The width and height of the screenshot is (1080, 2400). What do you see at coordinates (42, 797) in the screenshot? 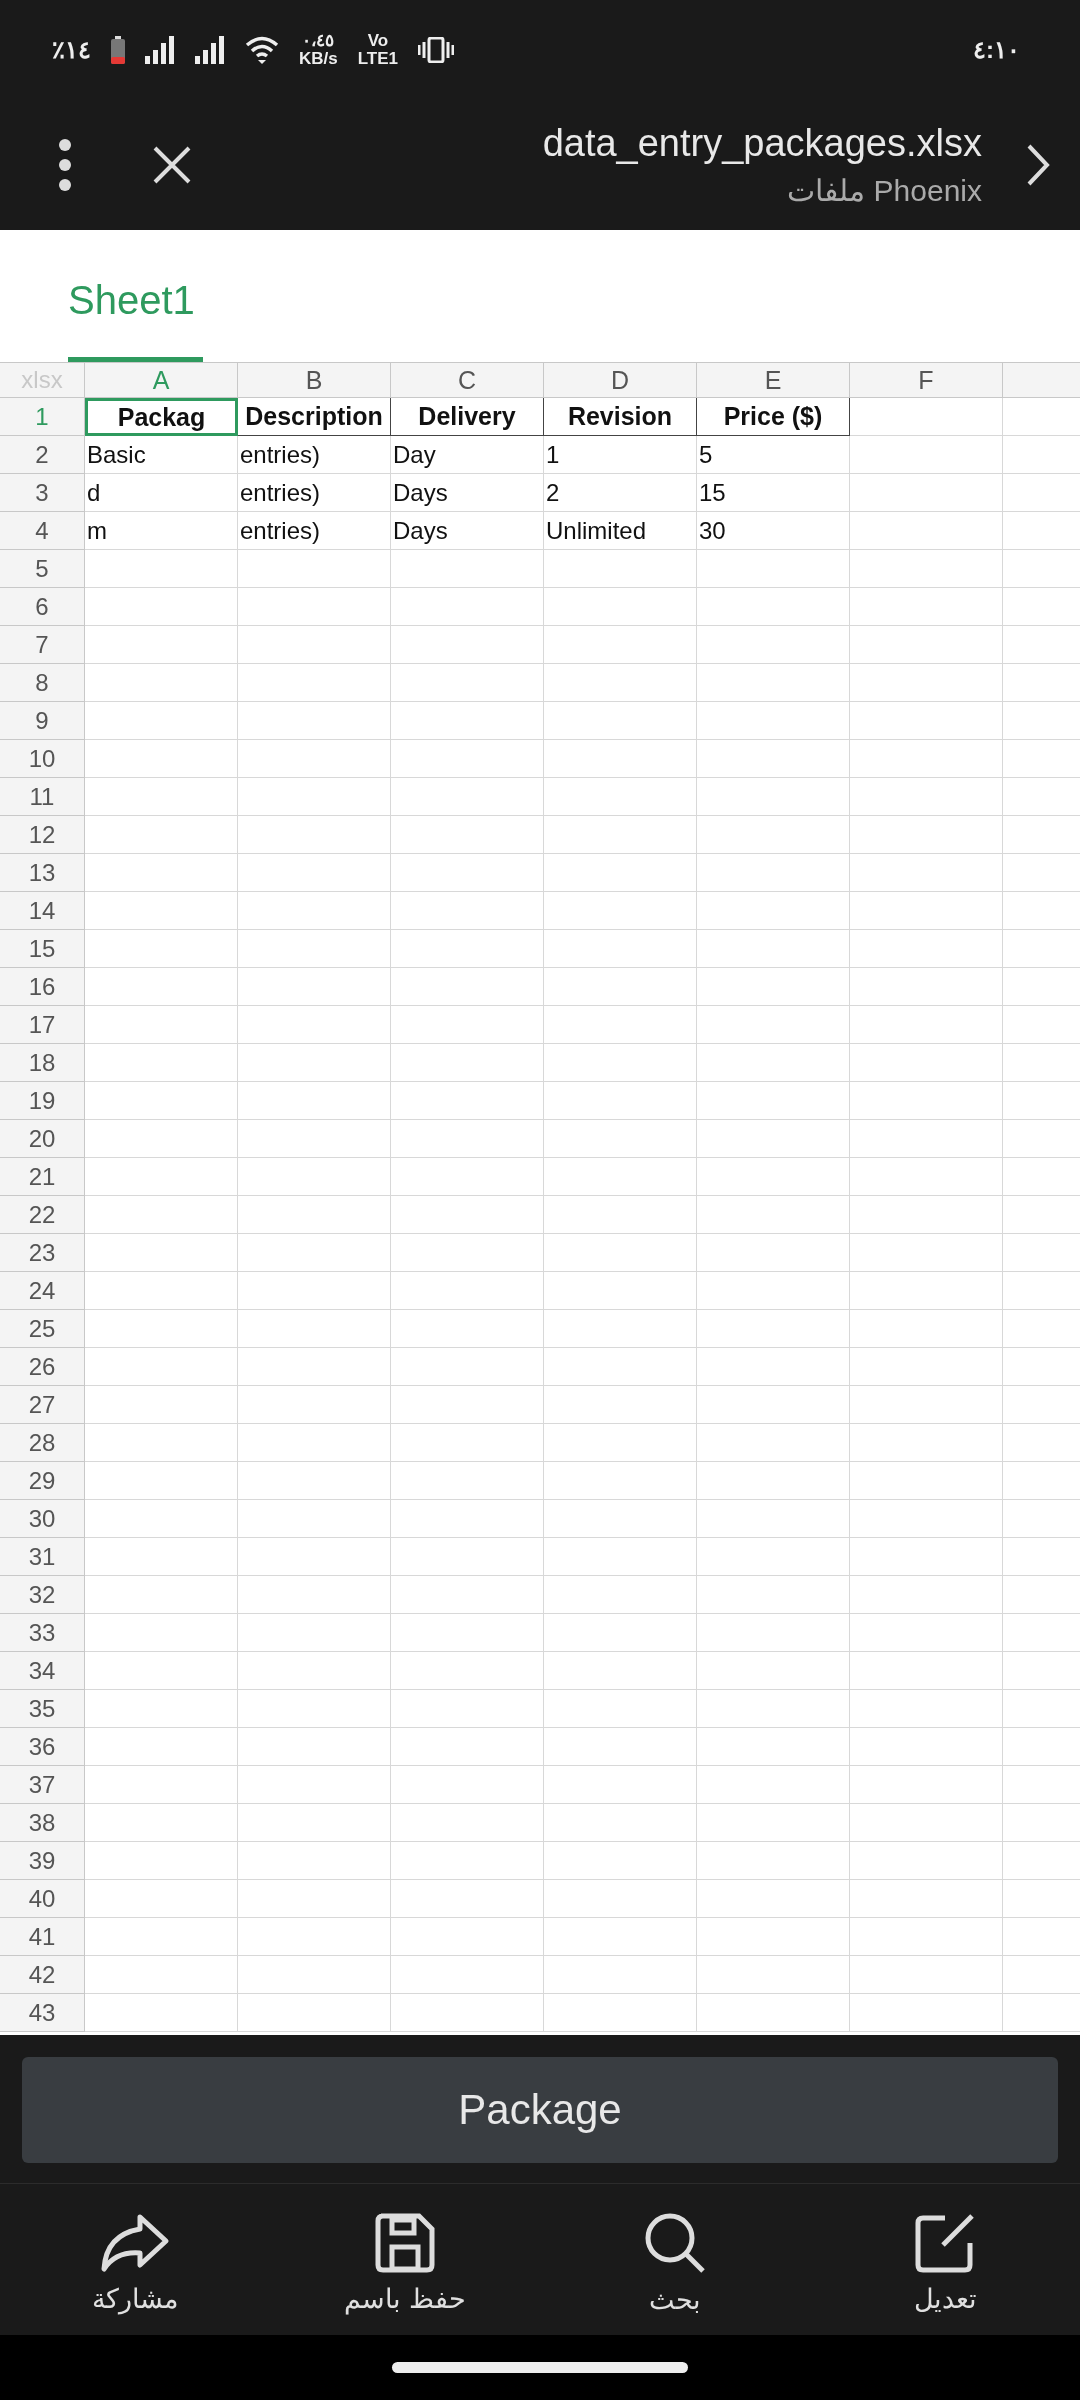
I see `row-header: 11` at bounding box center [42, 797].